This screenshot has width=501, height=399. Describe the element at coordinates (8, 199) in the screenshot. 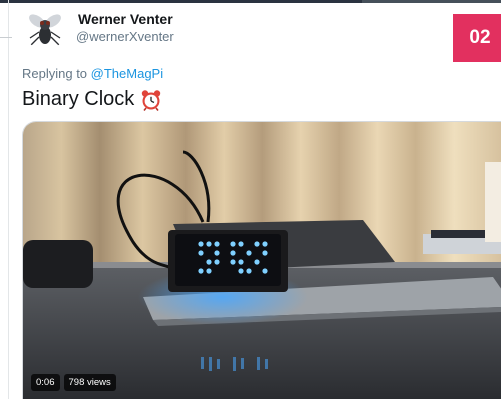

I see `card-border` at that location.